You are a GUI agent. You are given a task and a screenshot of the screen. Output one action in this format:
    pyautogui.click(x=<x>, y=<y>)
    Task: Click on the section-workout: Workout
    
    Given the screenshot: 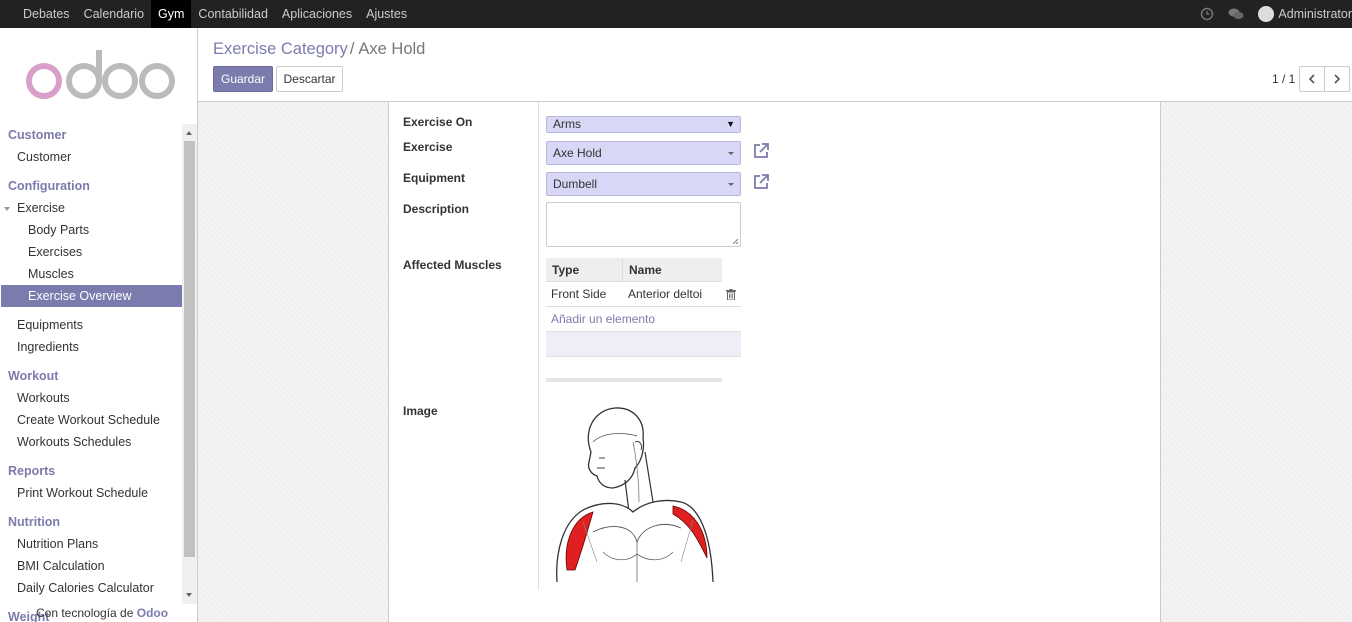 What is the action you would take?
    pyautogui.click(x=33, y=376)
    